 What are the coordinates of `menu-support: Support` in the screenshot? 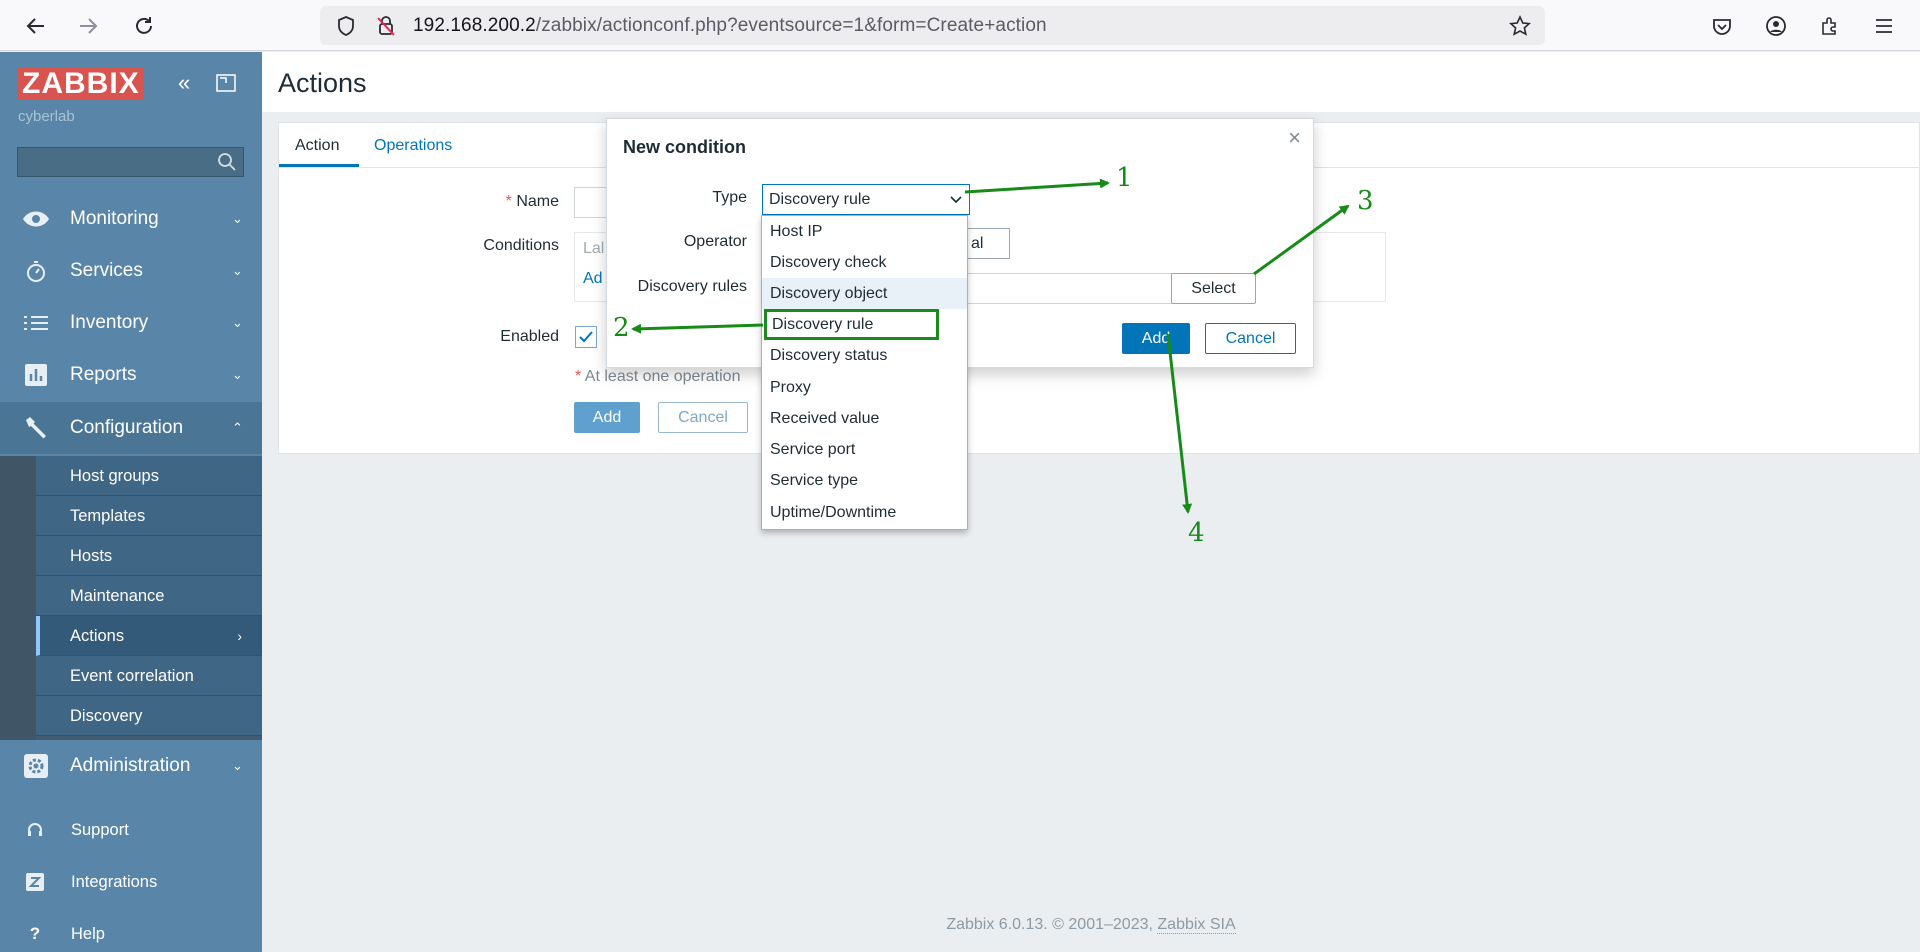 It's located at (131, 830).